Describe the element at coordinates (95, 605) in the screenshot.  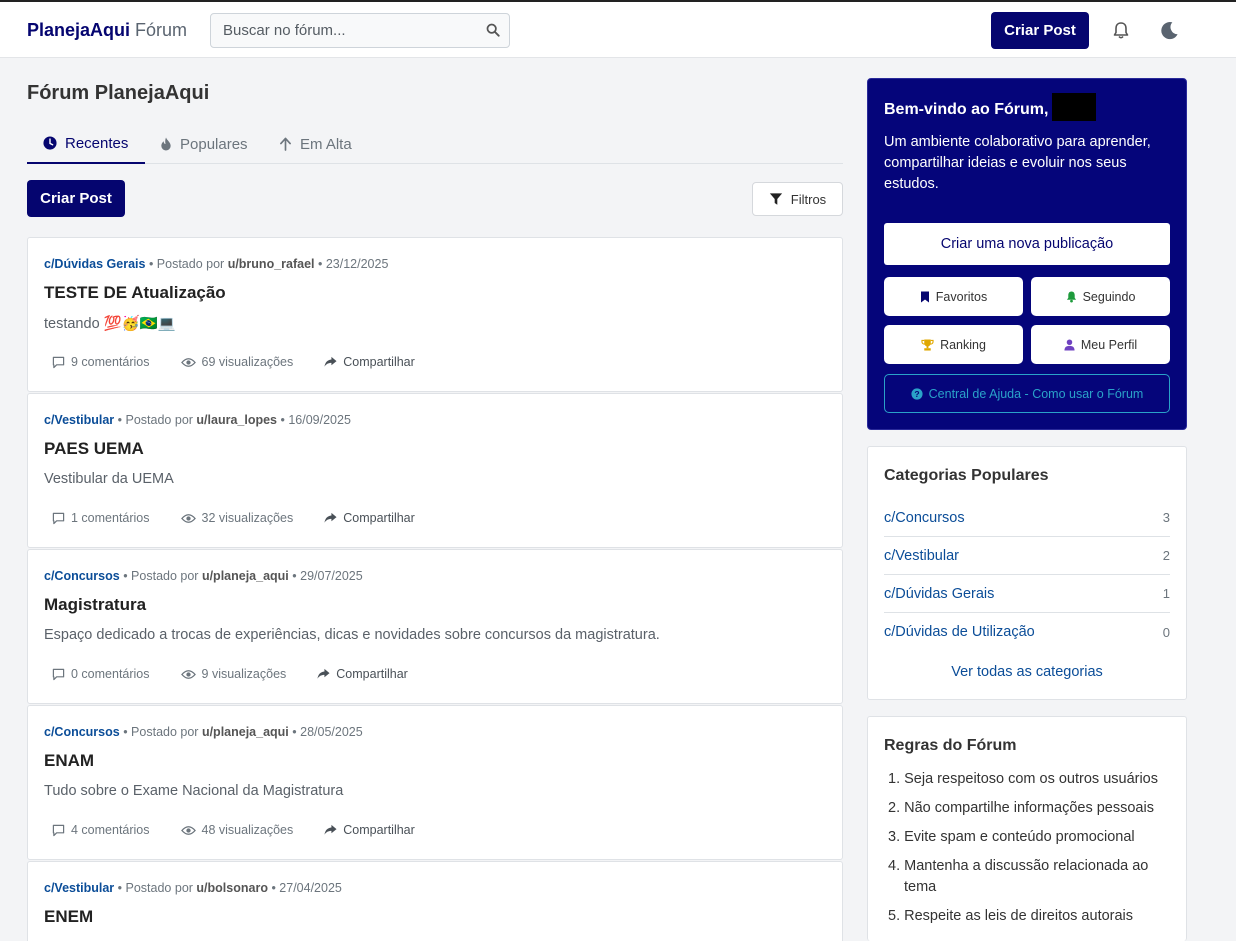
I see `post-title: Magistratura` at that location.